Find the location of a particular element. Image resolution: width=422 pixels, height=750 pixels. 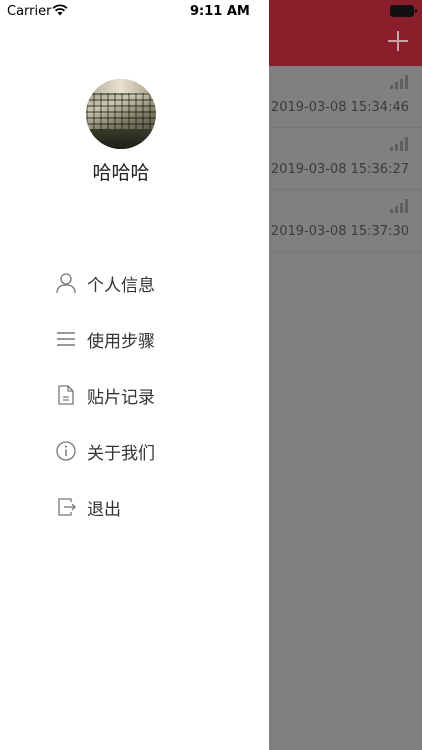

battery-icon is located at coordinates (403, 11).